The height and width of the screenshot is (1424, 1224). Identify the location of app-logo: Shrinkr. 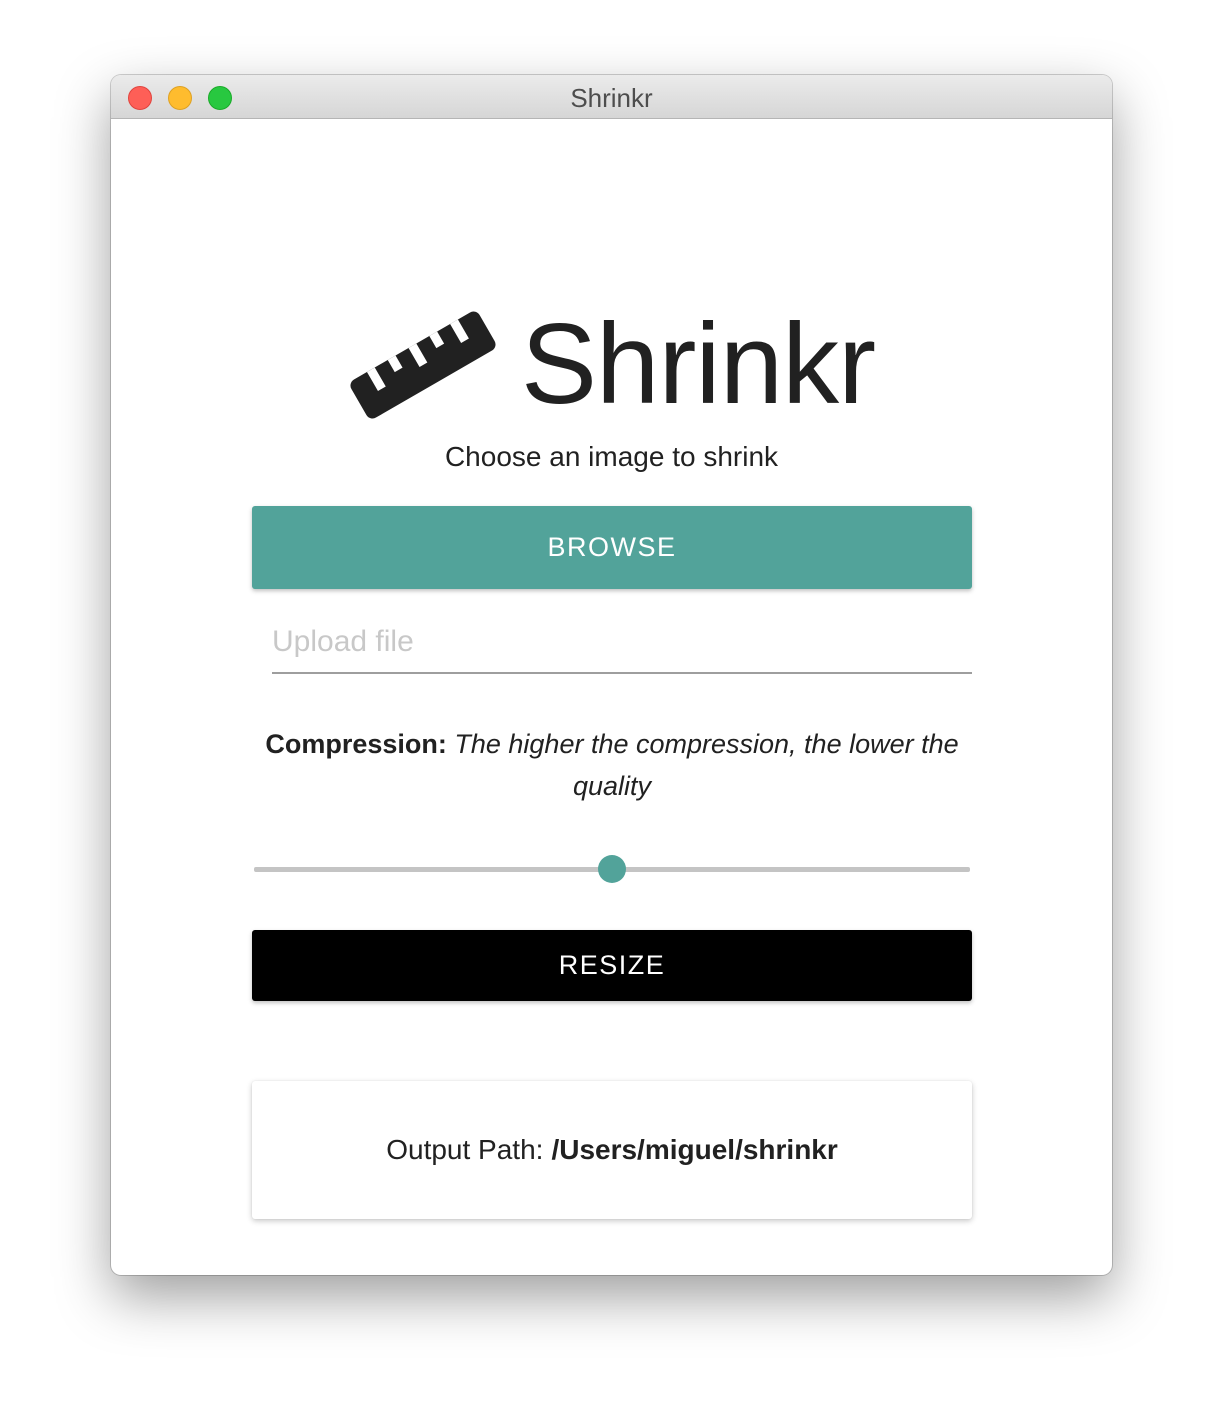
(611, 364).